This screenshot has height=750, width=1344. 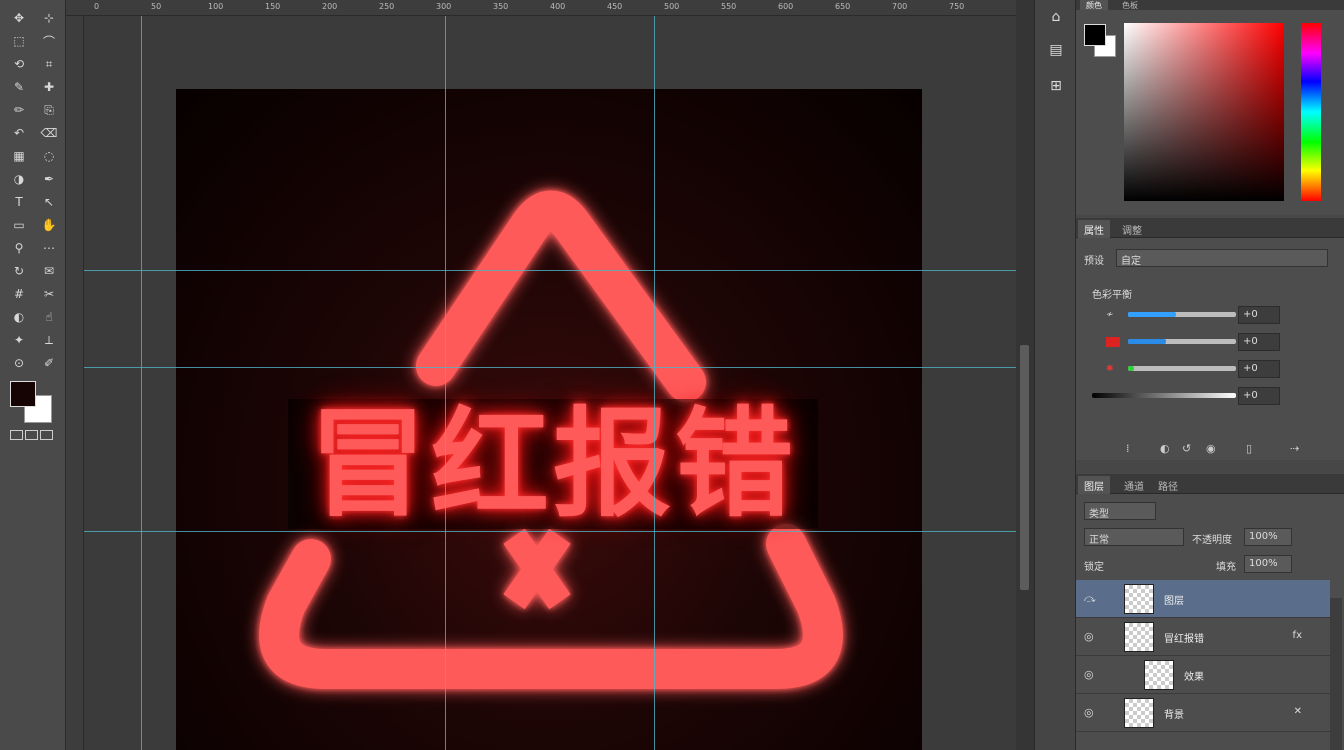 I want to click on ruler-tick-label: 200, so click(x=330, y=6).